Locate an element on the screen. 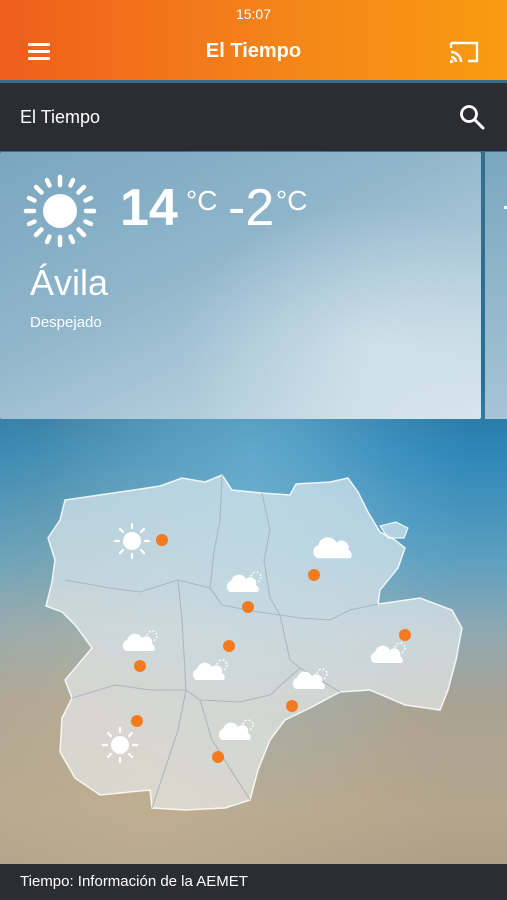  temperature-min-unit: °C is located at coordinates (292, 200).